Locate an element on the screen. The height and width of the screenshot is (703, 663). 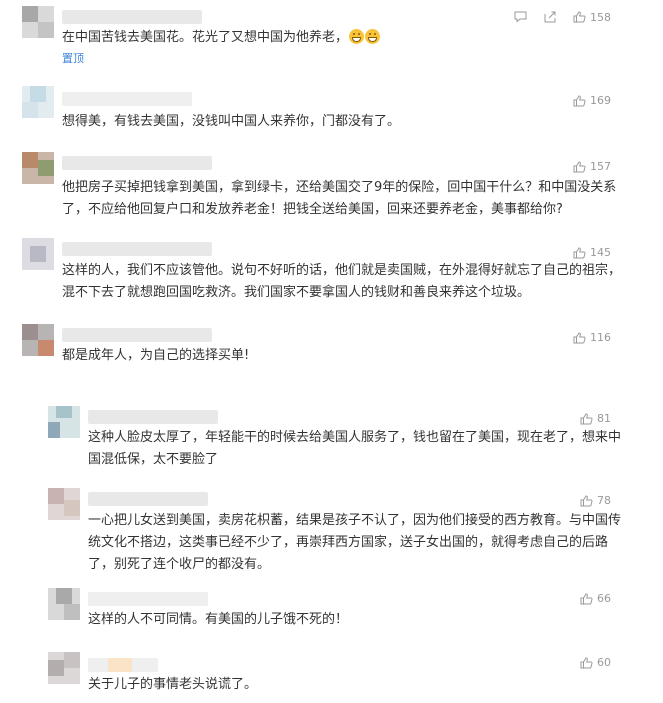
comment-actions: 145 is located at coordinates (592, 252).